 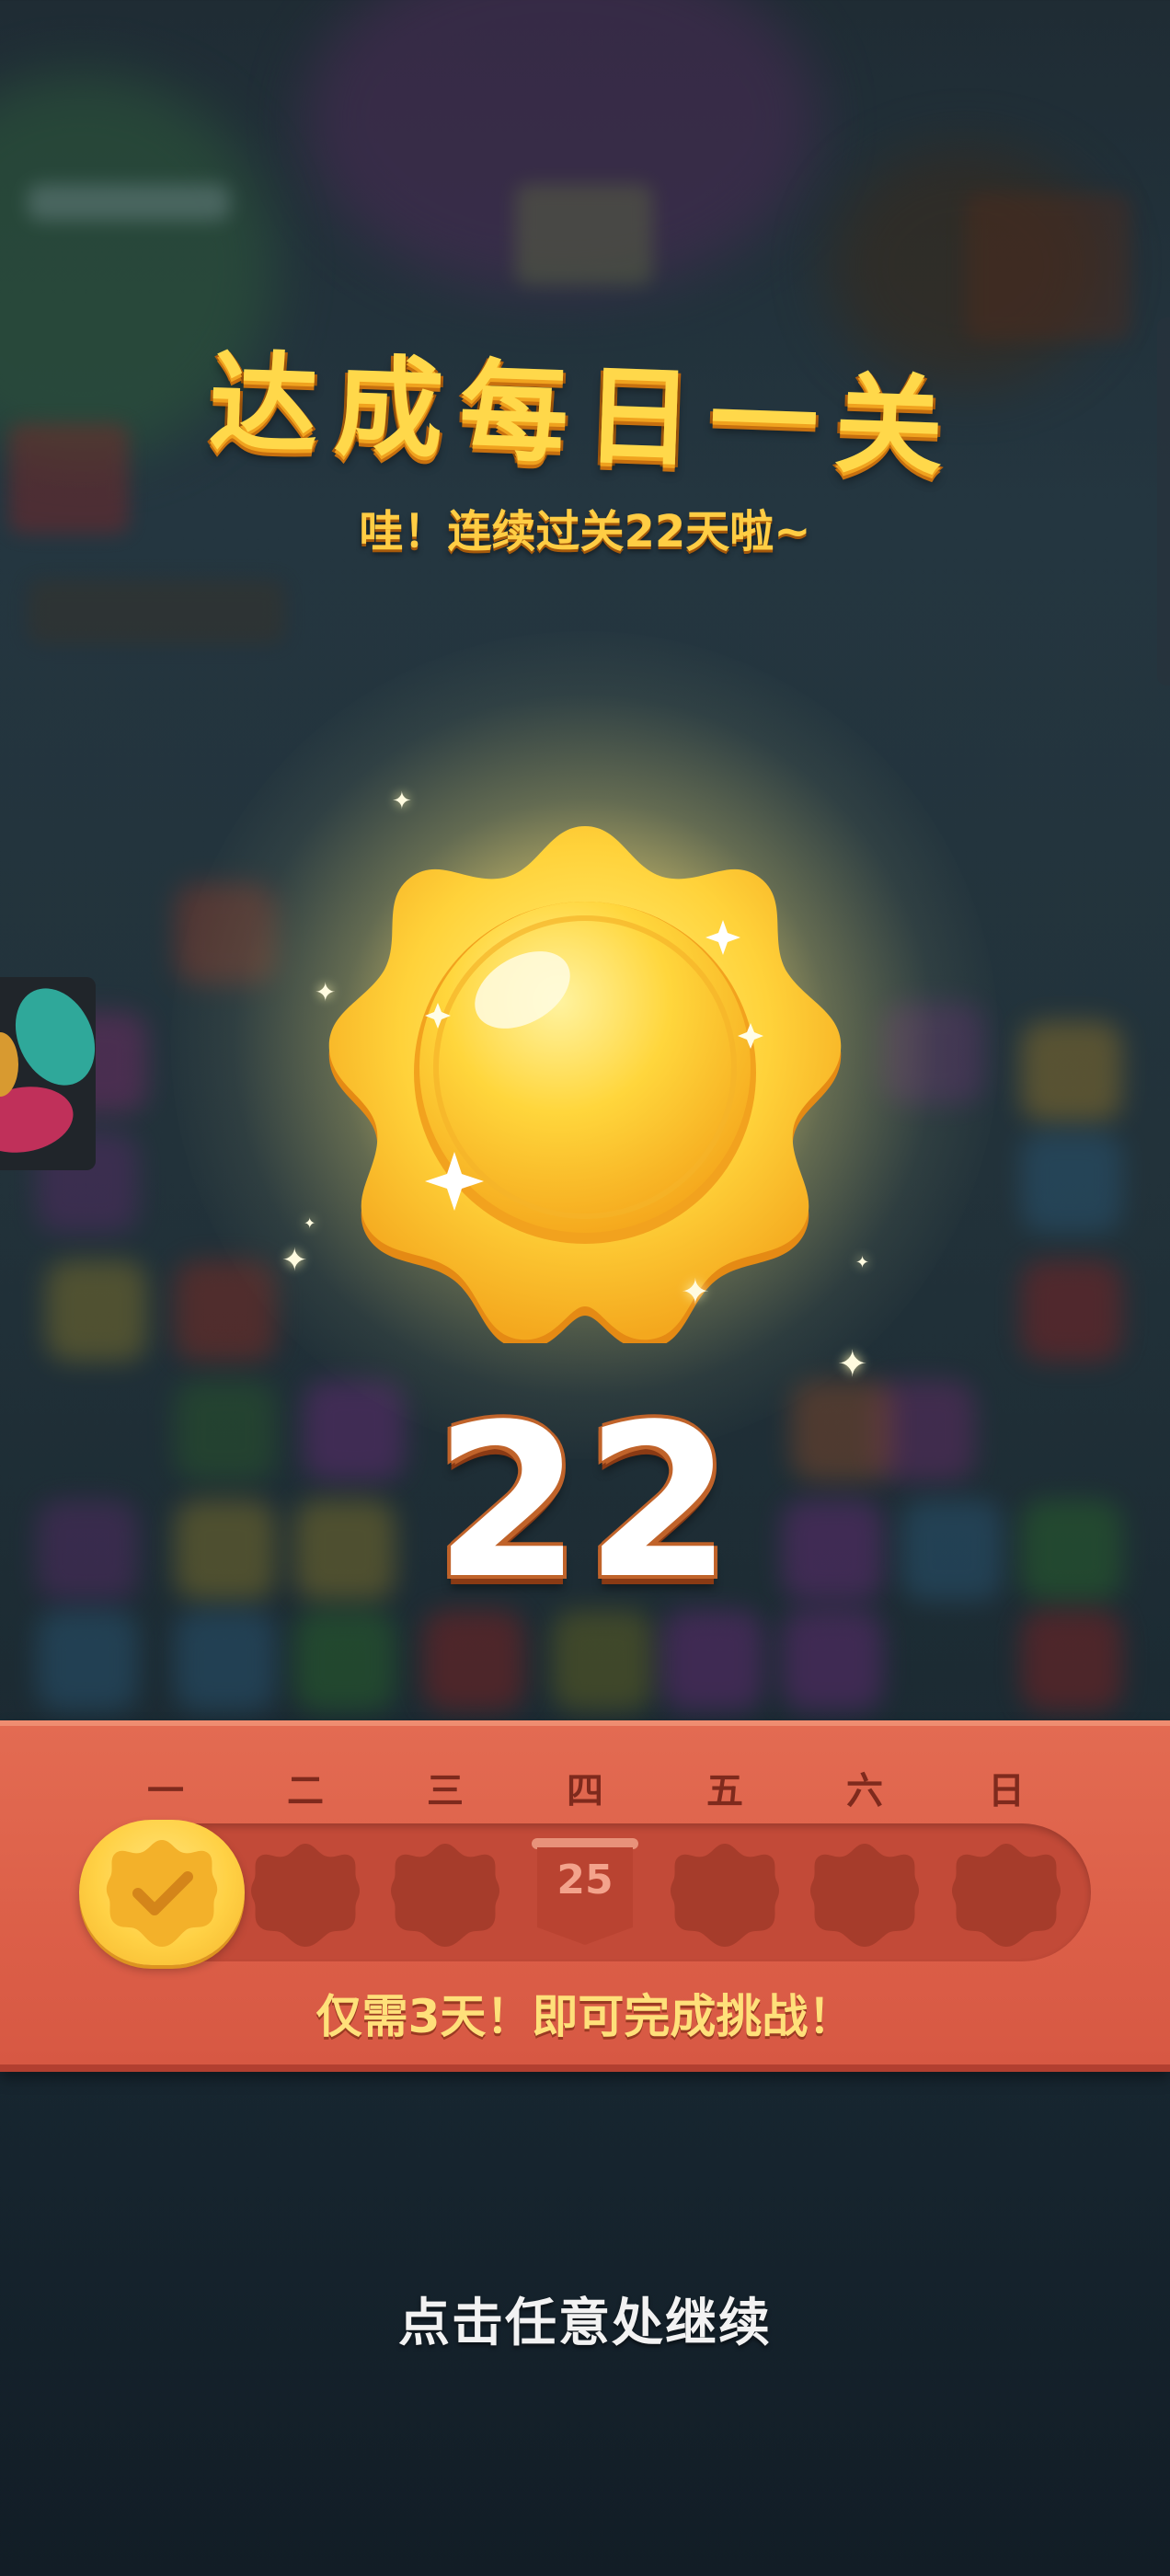 What do you see at coordinates (1006, 1791) in the screenshot?
I see `weekday-label: 日` at bounding box center [1006, 1791].